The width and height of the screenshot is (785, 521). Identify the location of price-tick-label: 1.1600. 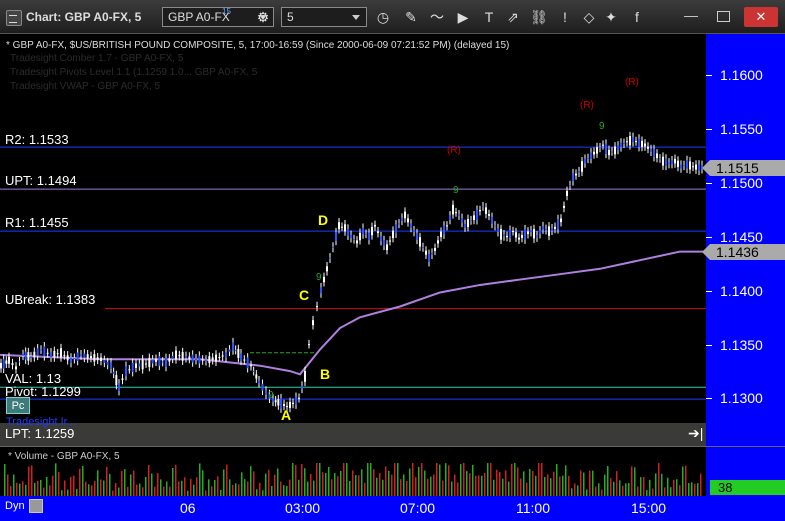
(741, 75).